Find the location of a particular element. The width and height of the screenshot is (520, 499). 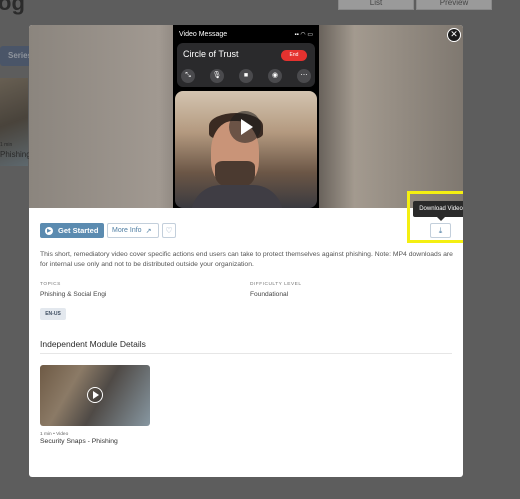

phone-app-title: Video Message is located at coordinates (203, 34).